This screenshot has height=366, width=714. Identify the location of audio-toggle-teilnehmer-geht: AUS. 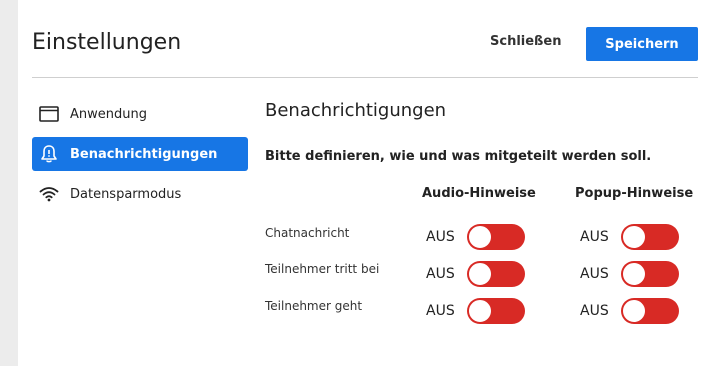
(475, 311).